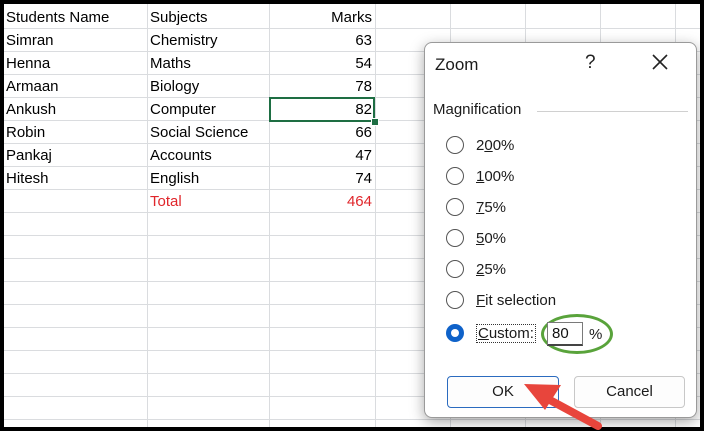 The width and height of the screenshot is (704, 431). Describe the element at coordinates (352, 419) in the screenshot. I see `row-divider` at that location.